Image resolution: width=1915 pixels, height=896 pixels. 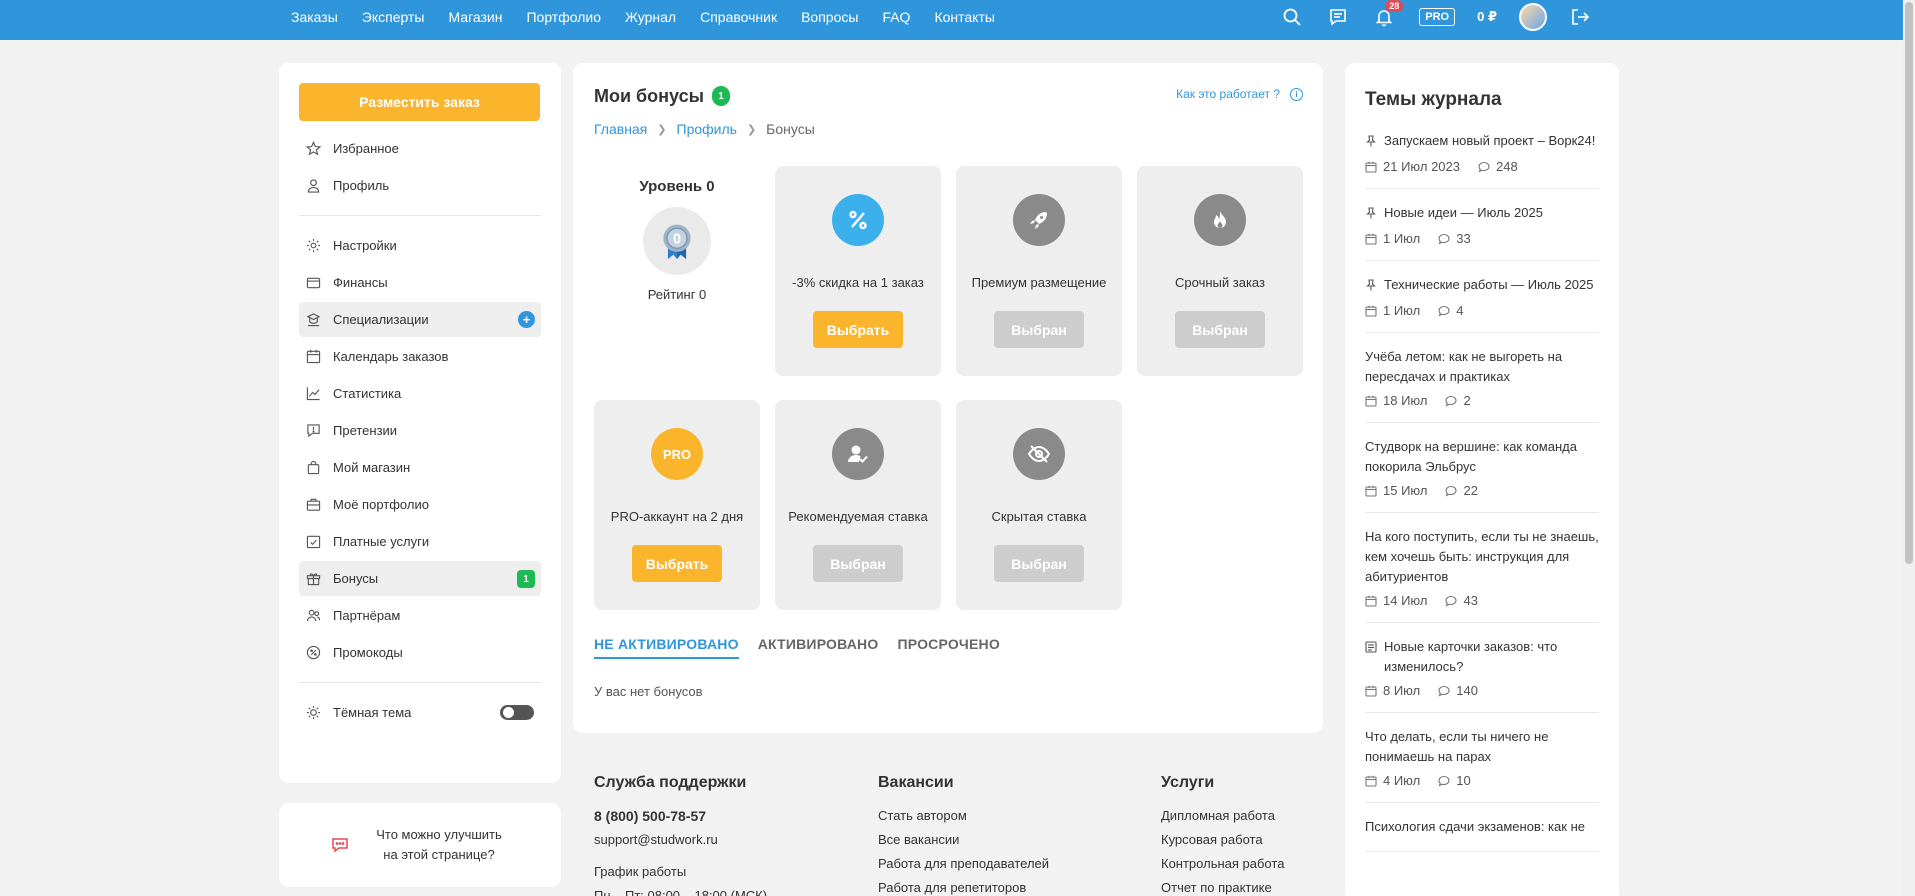 What do you see at coordinates (818, 647) in the screenshot?
I see `tab-activated: АКТИВИРОВАНО` at bounding box center [818, 647].